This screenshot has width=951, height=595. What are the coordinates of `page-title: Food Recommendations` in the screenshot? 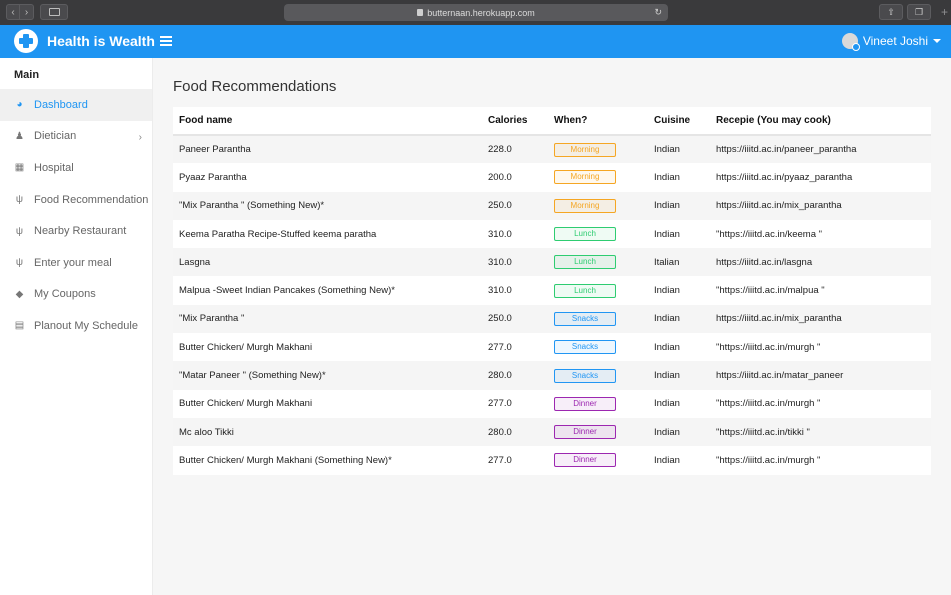 It's located at (255, 86).